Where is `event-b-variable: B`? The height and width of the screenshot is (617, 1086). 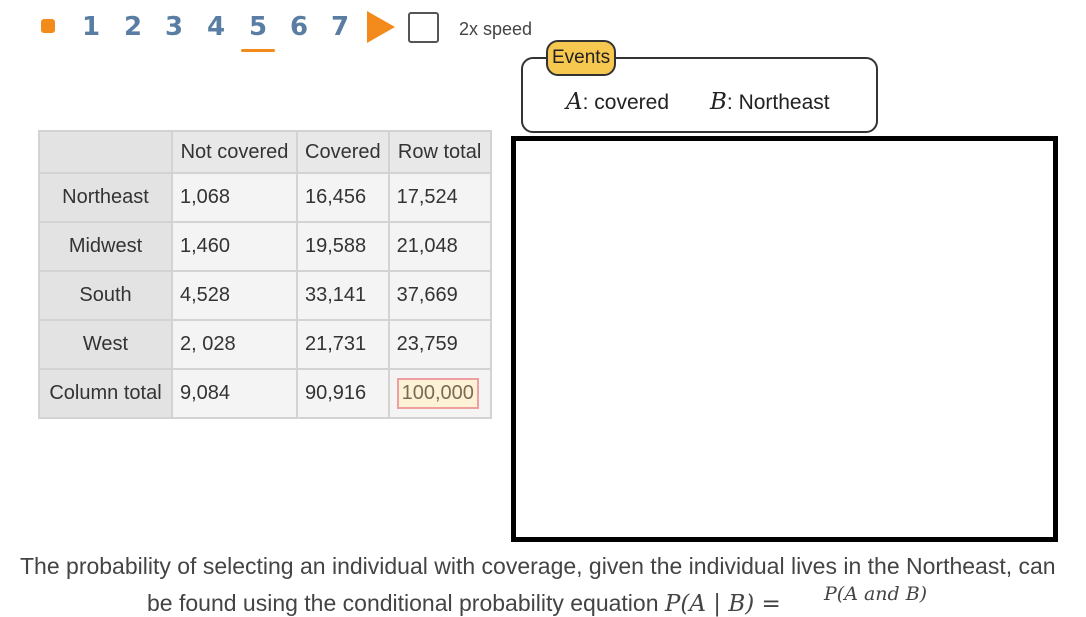
event-b-variable: B is located at coordinates (718, 102).